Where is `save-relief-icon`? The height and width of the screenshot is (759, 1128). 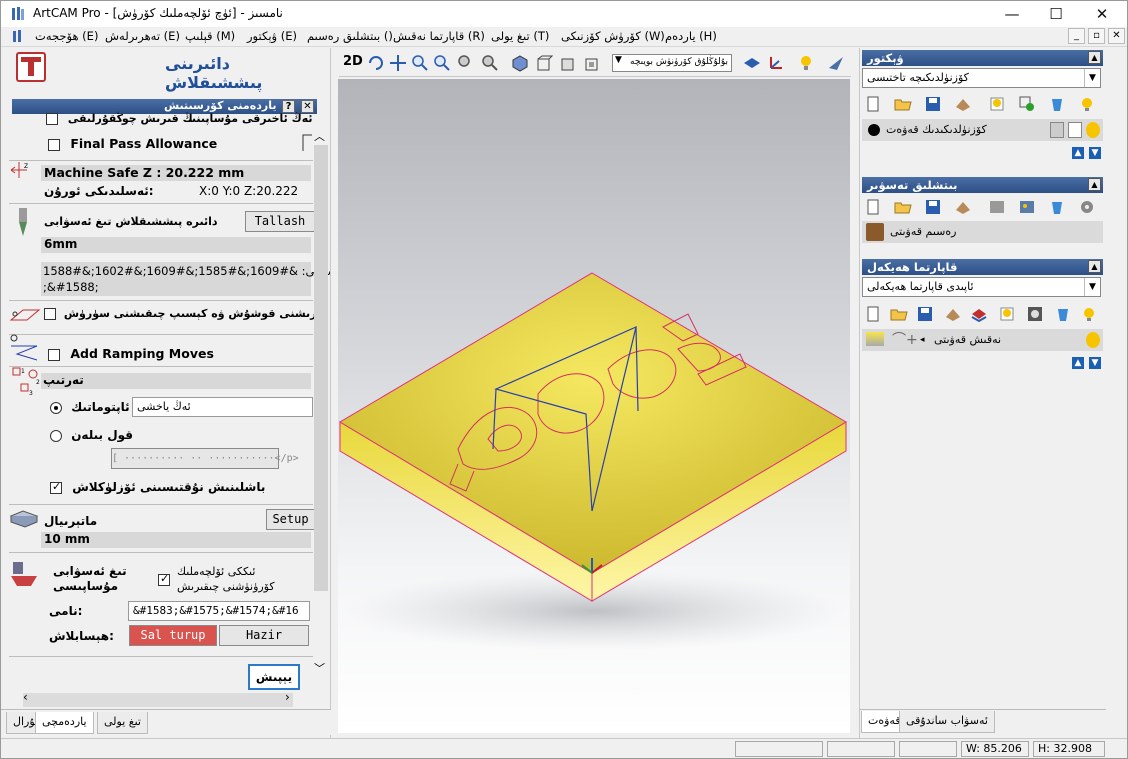
save-relief-icon is located at coordinates (925, 314).